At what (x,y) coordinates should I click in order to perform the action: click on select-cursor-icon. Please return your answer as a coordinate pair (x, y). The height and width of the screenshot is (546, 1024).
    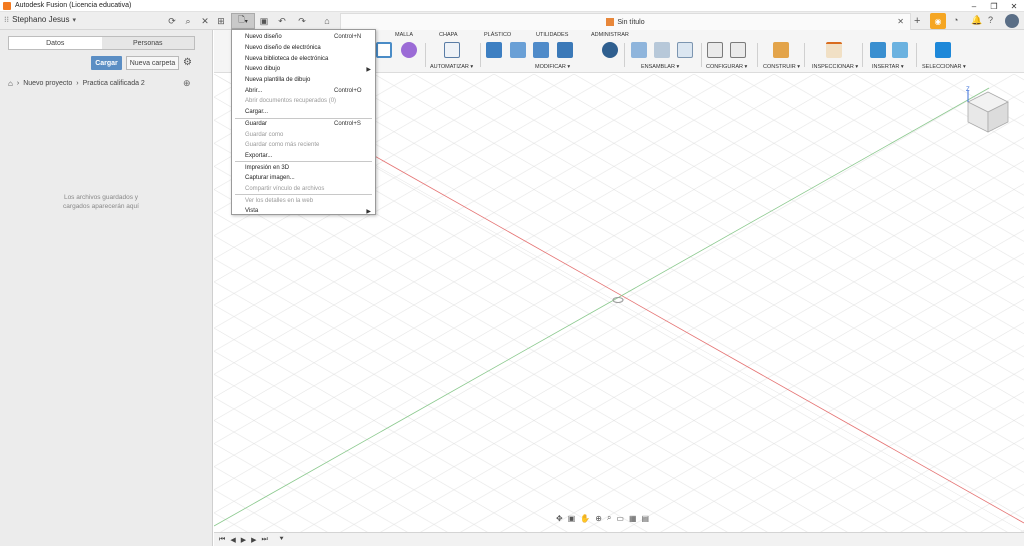
    Looking at the image, I should click on (943, 50).